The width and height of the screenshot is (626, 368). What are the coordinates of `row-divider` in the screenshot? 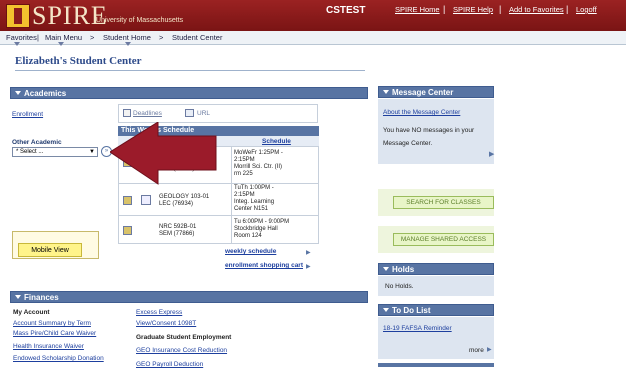 It's located at (218, 215).